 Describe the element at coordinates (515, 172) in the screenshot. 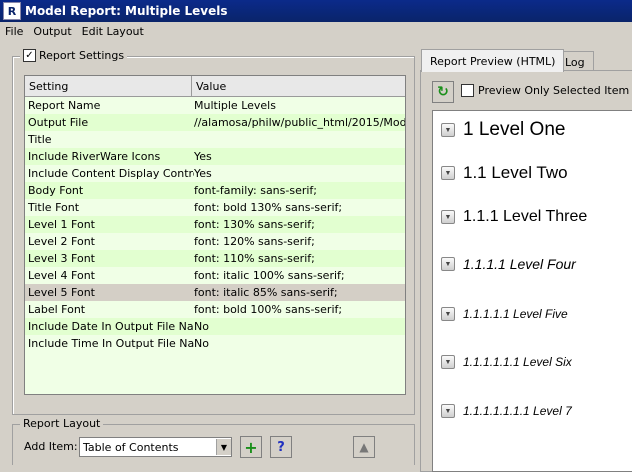

I see `preview-level-text: 1.1 Level Two` at that location.